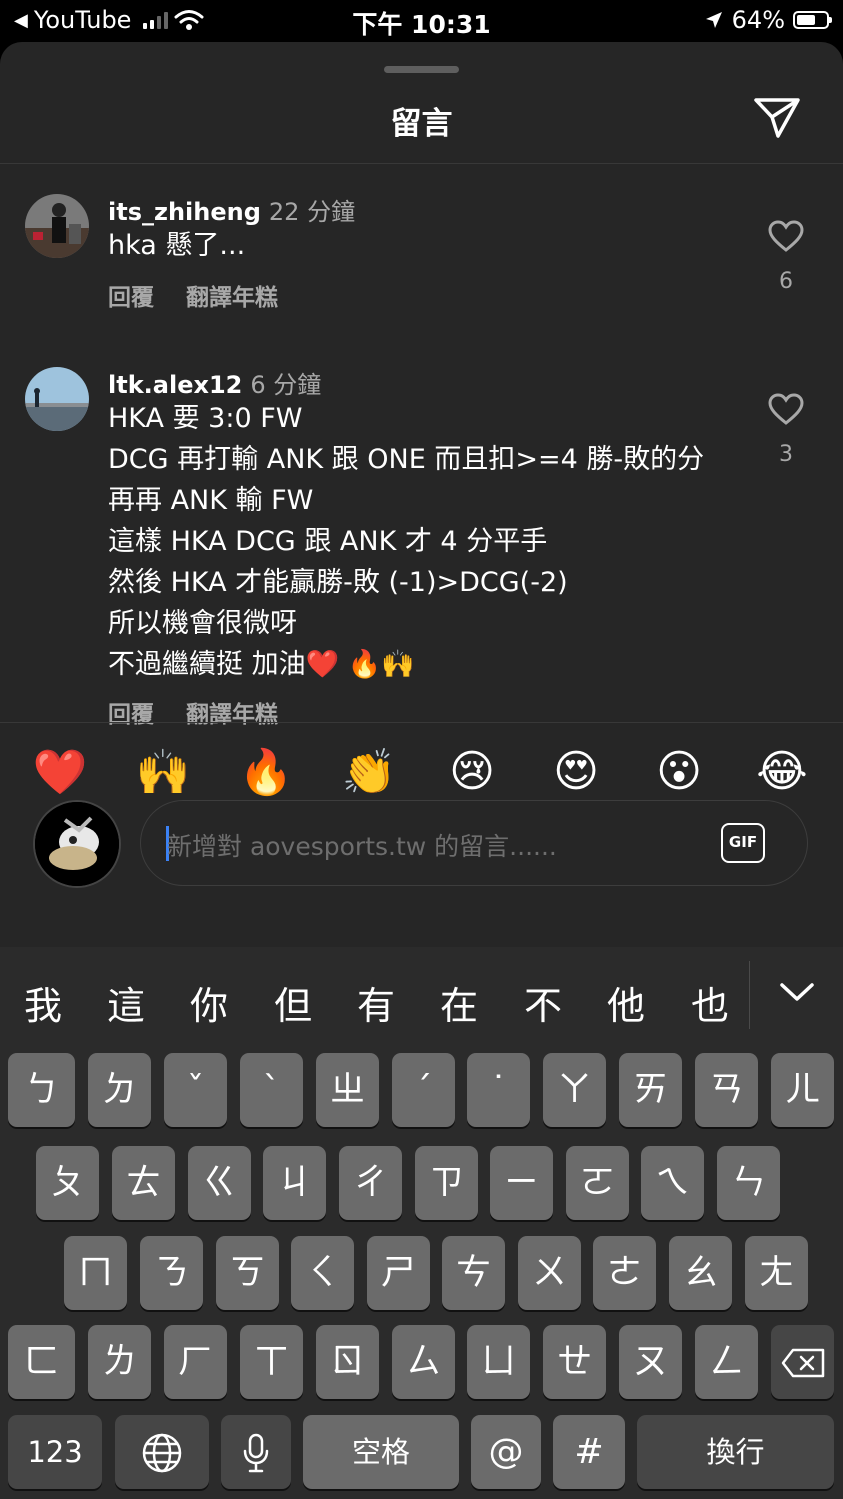 The image size is (843, 1499). What do you see at coordinates (777, 118) in the screenshot?
I see `send-icon` at bounding box center [777, 118].